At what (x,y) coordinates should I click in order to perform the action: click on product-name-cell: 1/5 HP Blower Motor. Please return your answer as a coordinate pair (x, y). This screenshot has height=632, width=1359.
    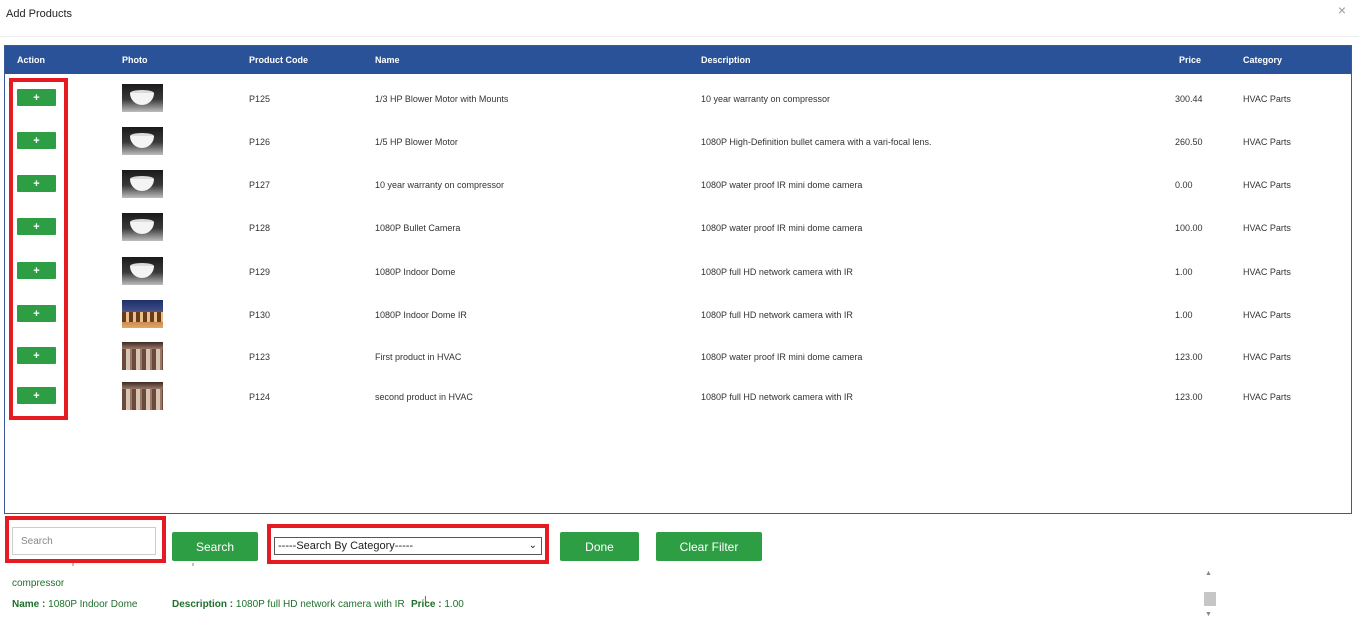
    Looking at the image, I should click on (416, 142).